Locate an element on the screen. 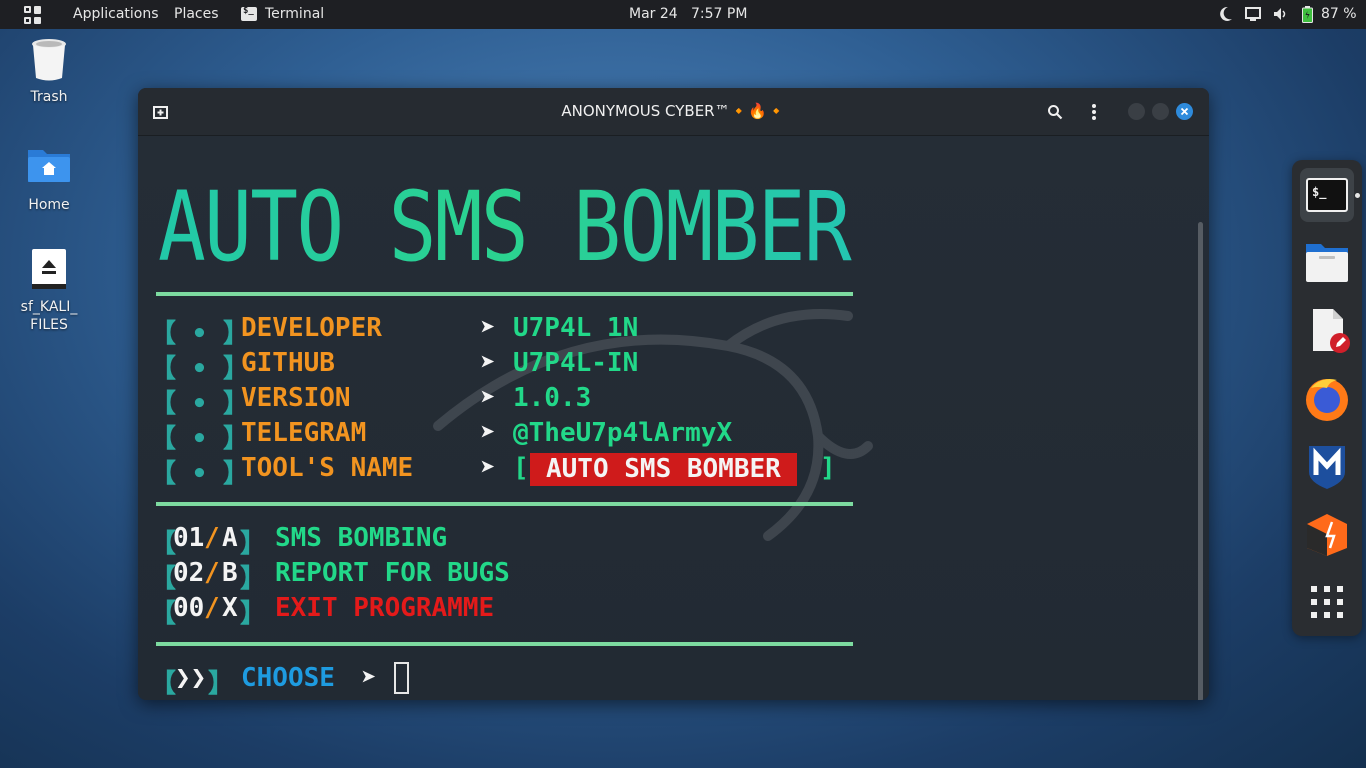 The width and height of the screenshot is (1366, 768). files-app-icon is located at coordinates (1327, 263).